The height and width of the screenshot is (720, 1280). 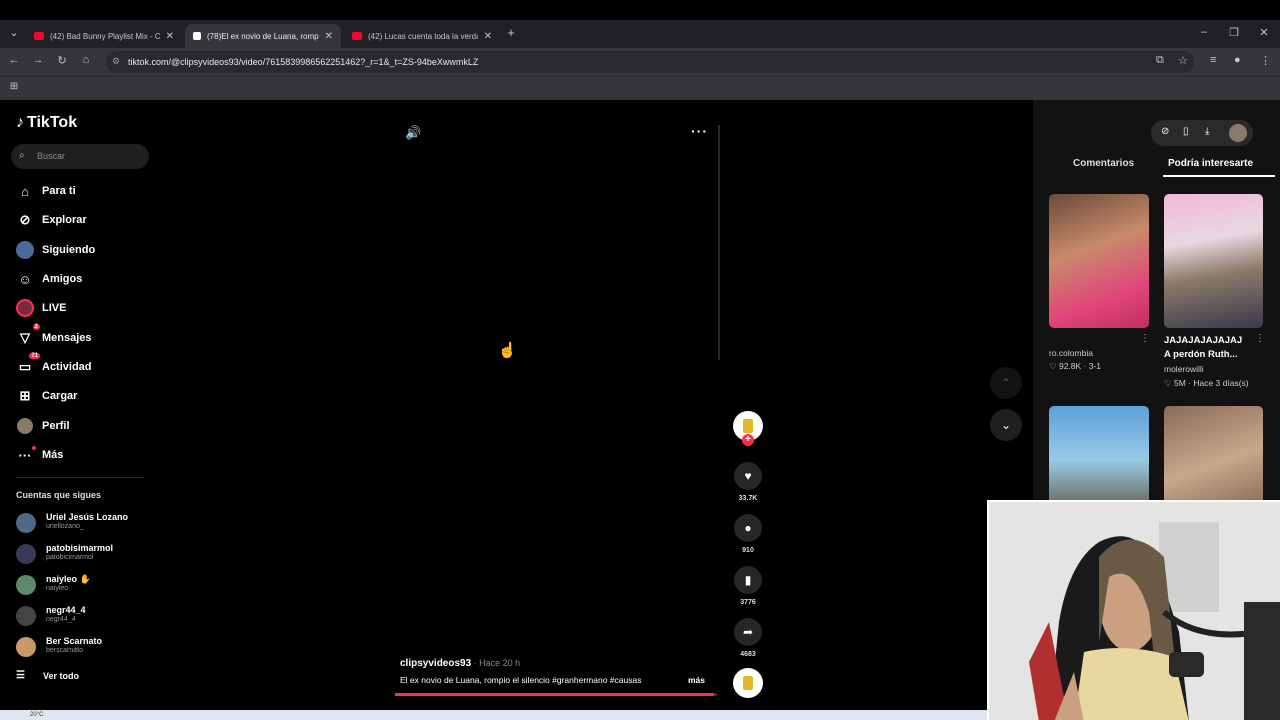 I want to click on menu-kebab-icon: ⋮, so click(x=1265, y=60).